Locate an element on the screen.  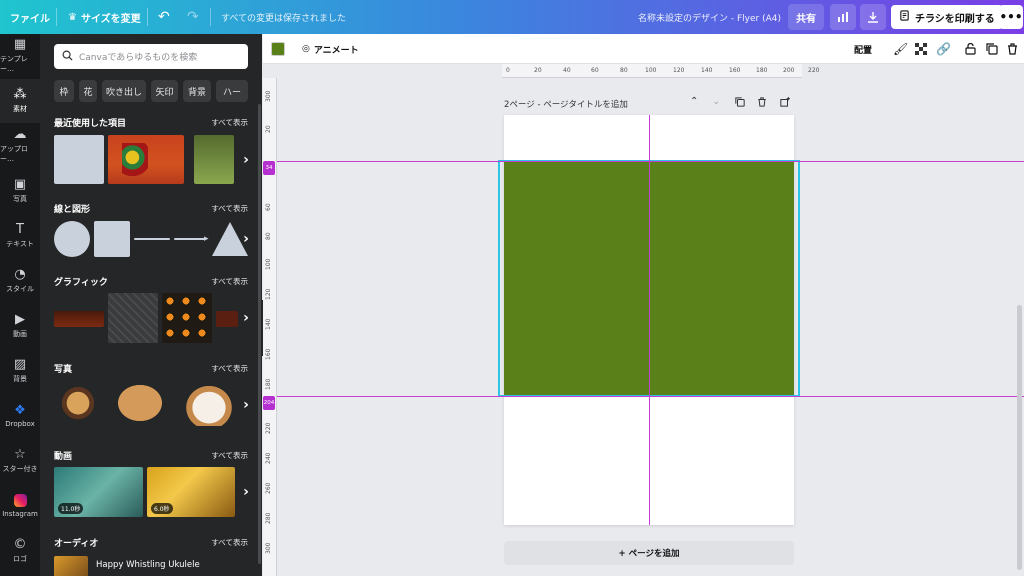
download-icon is located at coordinates (873, 17).